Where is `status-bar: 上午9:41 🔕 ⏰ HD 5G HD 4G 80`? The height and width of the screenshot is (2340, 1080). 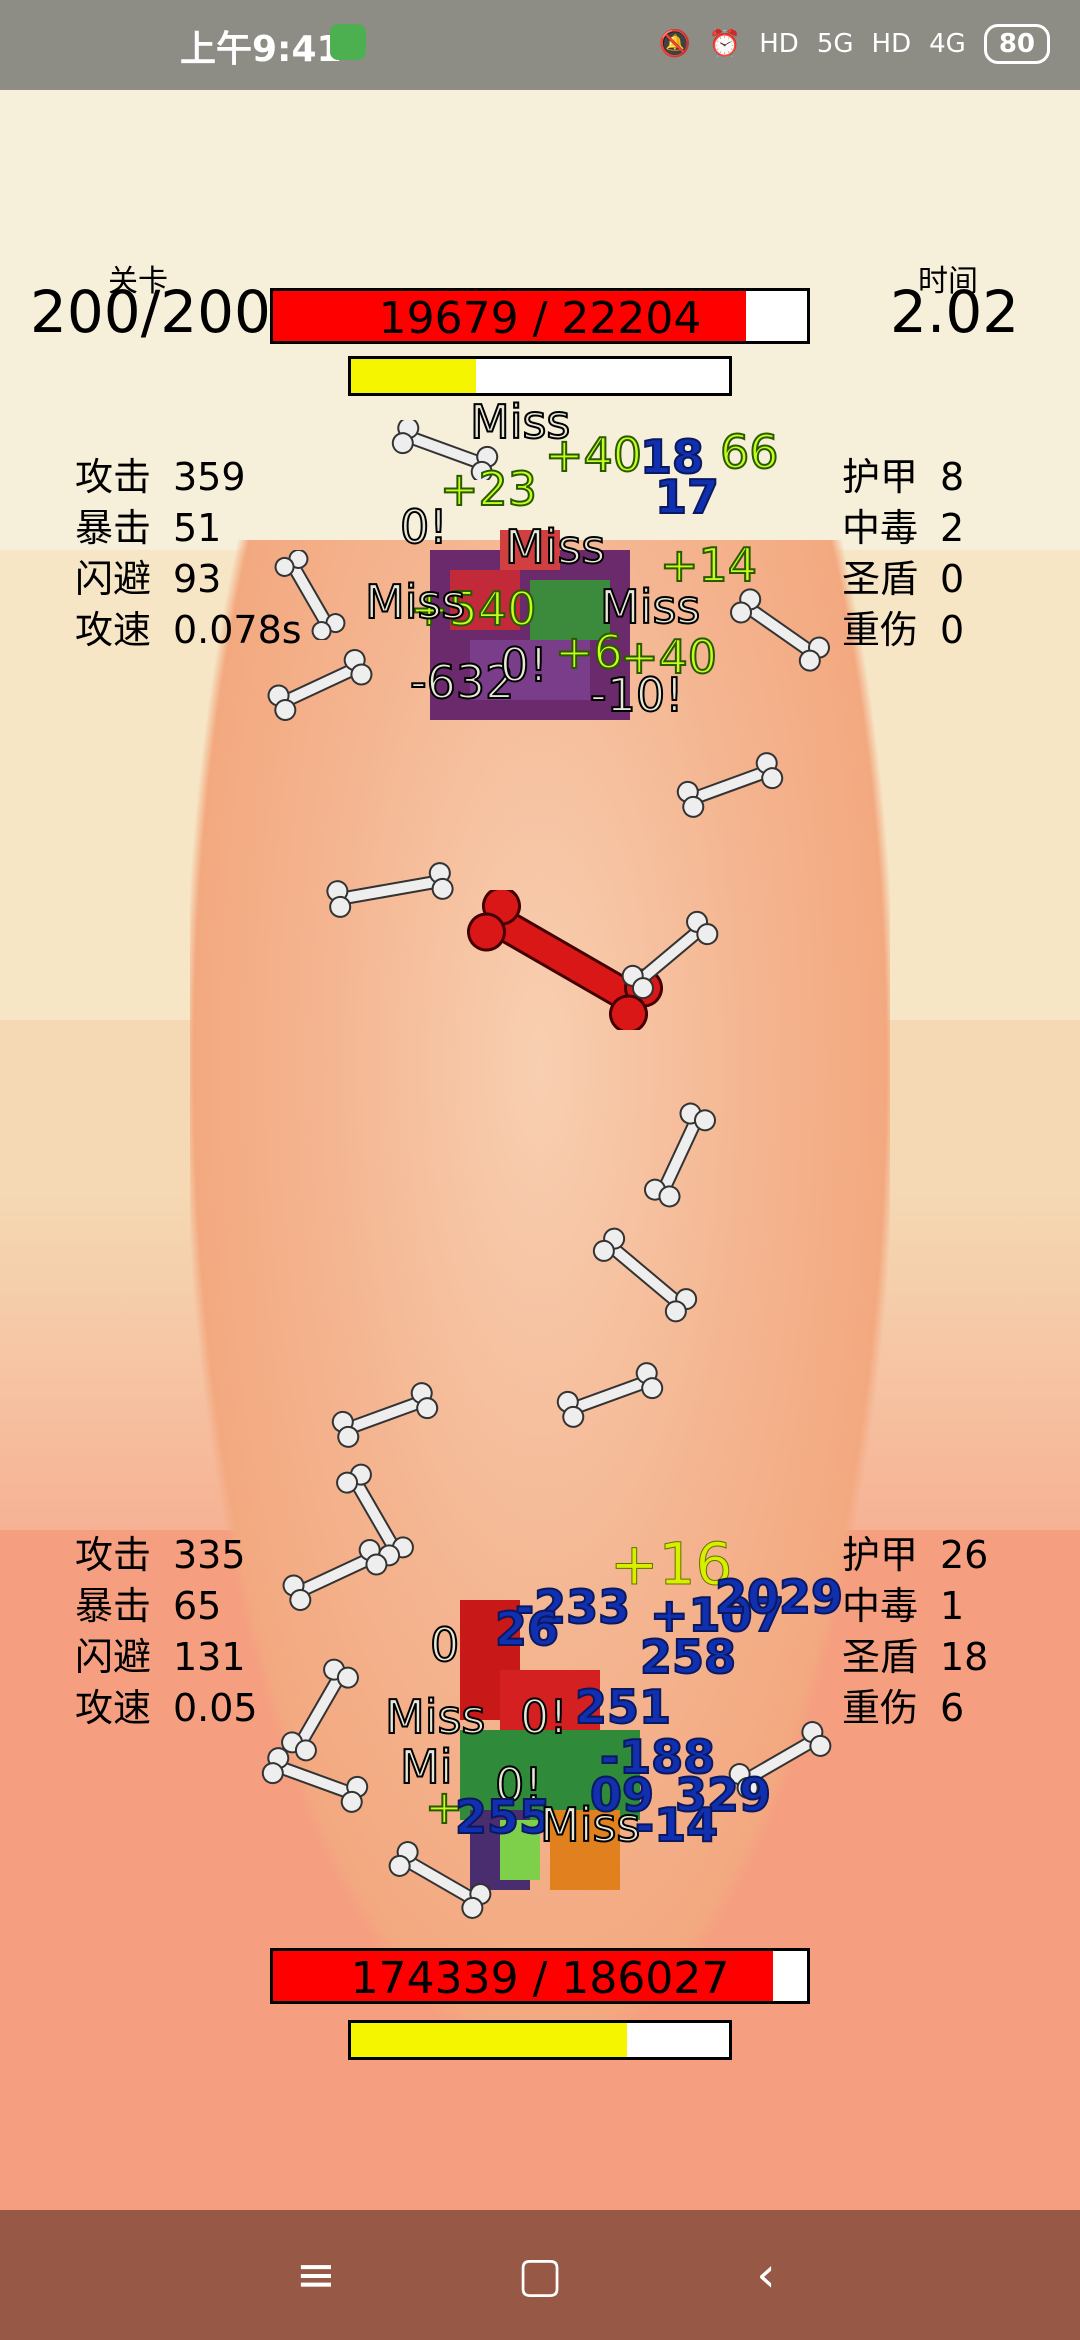
status-bar: 上午9:41 🔕 ⏰ HD 5G HD 4G 80 is located at coordinates (540, 45).